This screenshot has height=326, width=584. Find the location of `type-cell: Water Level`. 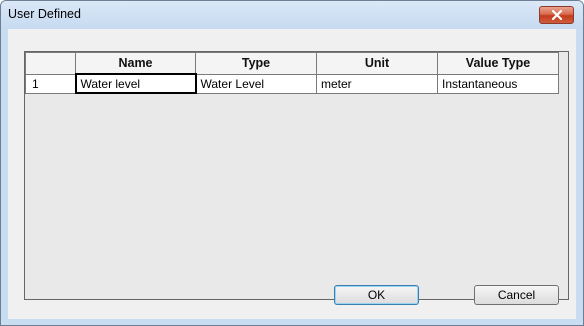

type-cell: Water Level is located at coordinates (256, 83).